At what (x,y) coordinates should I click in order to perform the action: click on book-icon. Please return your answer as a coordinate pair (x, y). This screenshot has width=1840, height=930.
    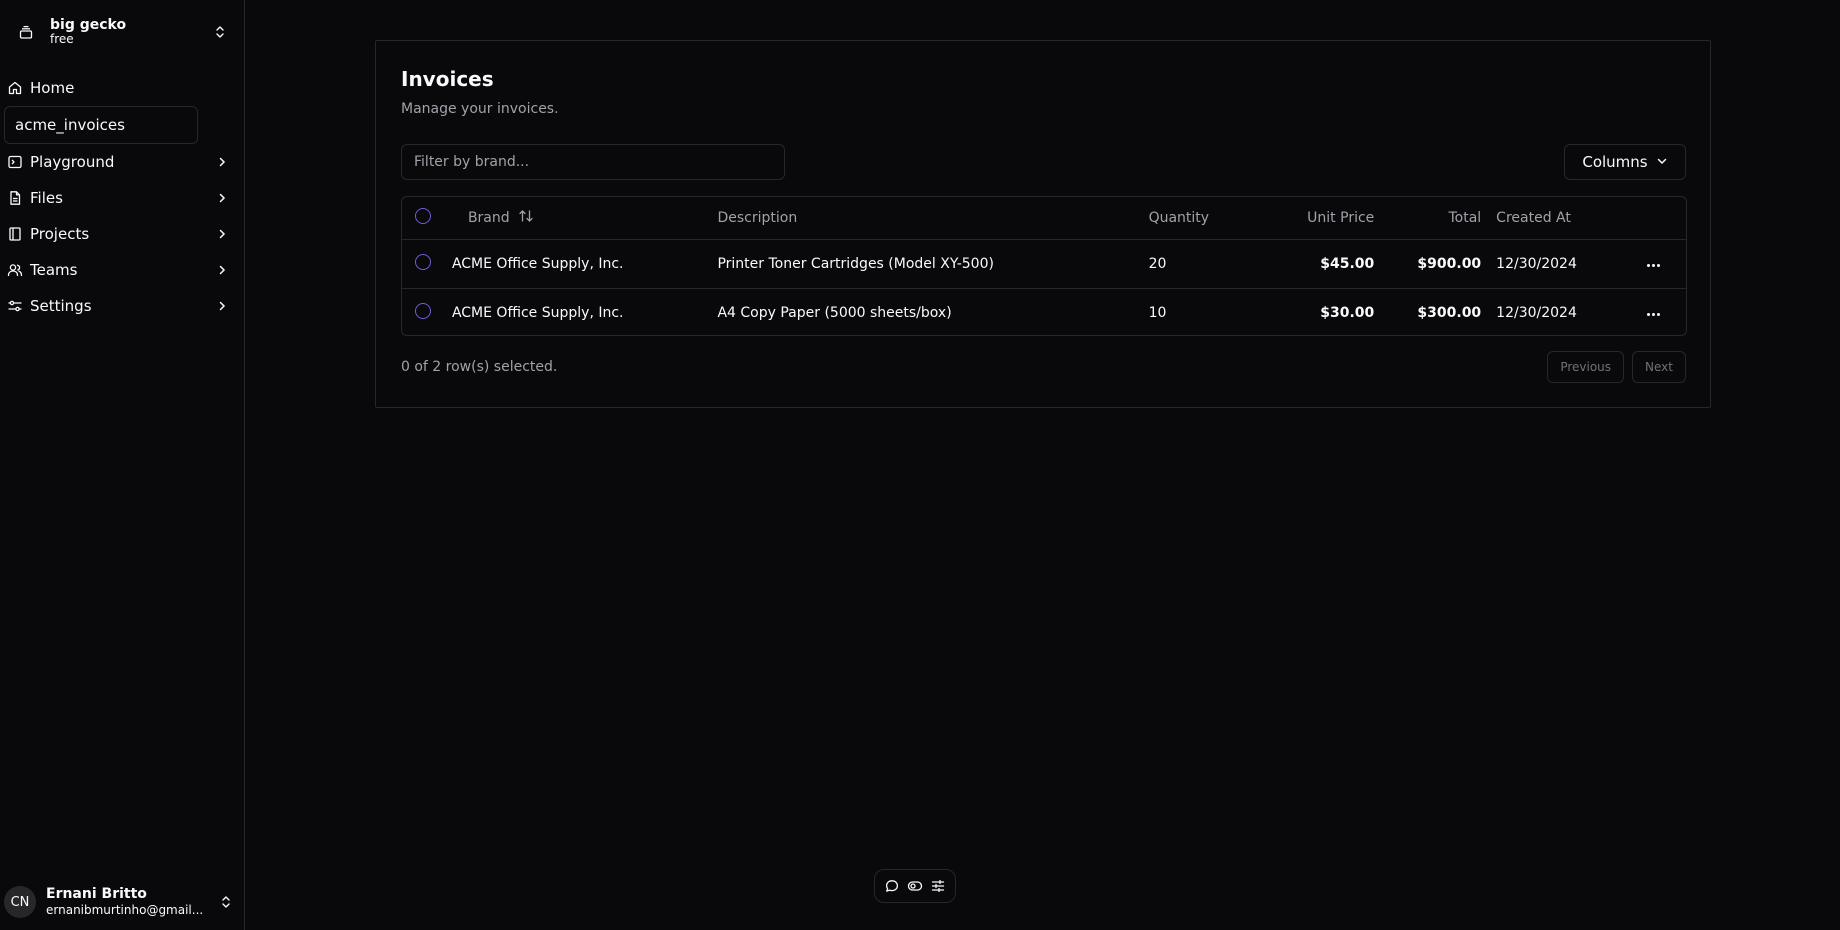
    Looking at the image, I should click on (15, 234).